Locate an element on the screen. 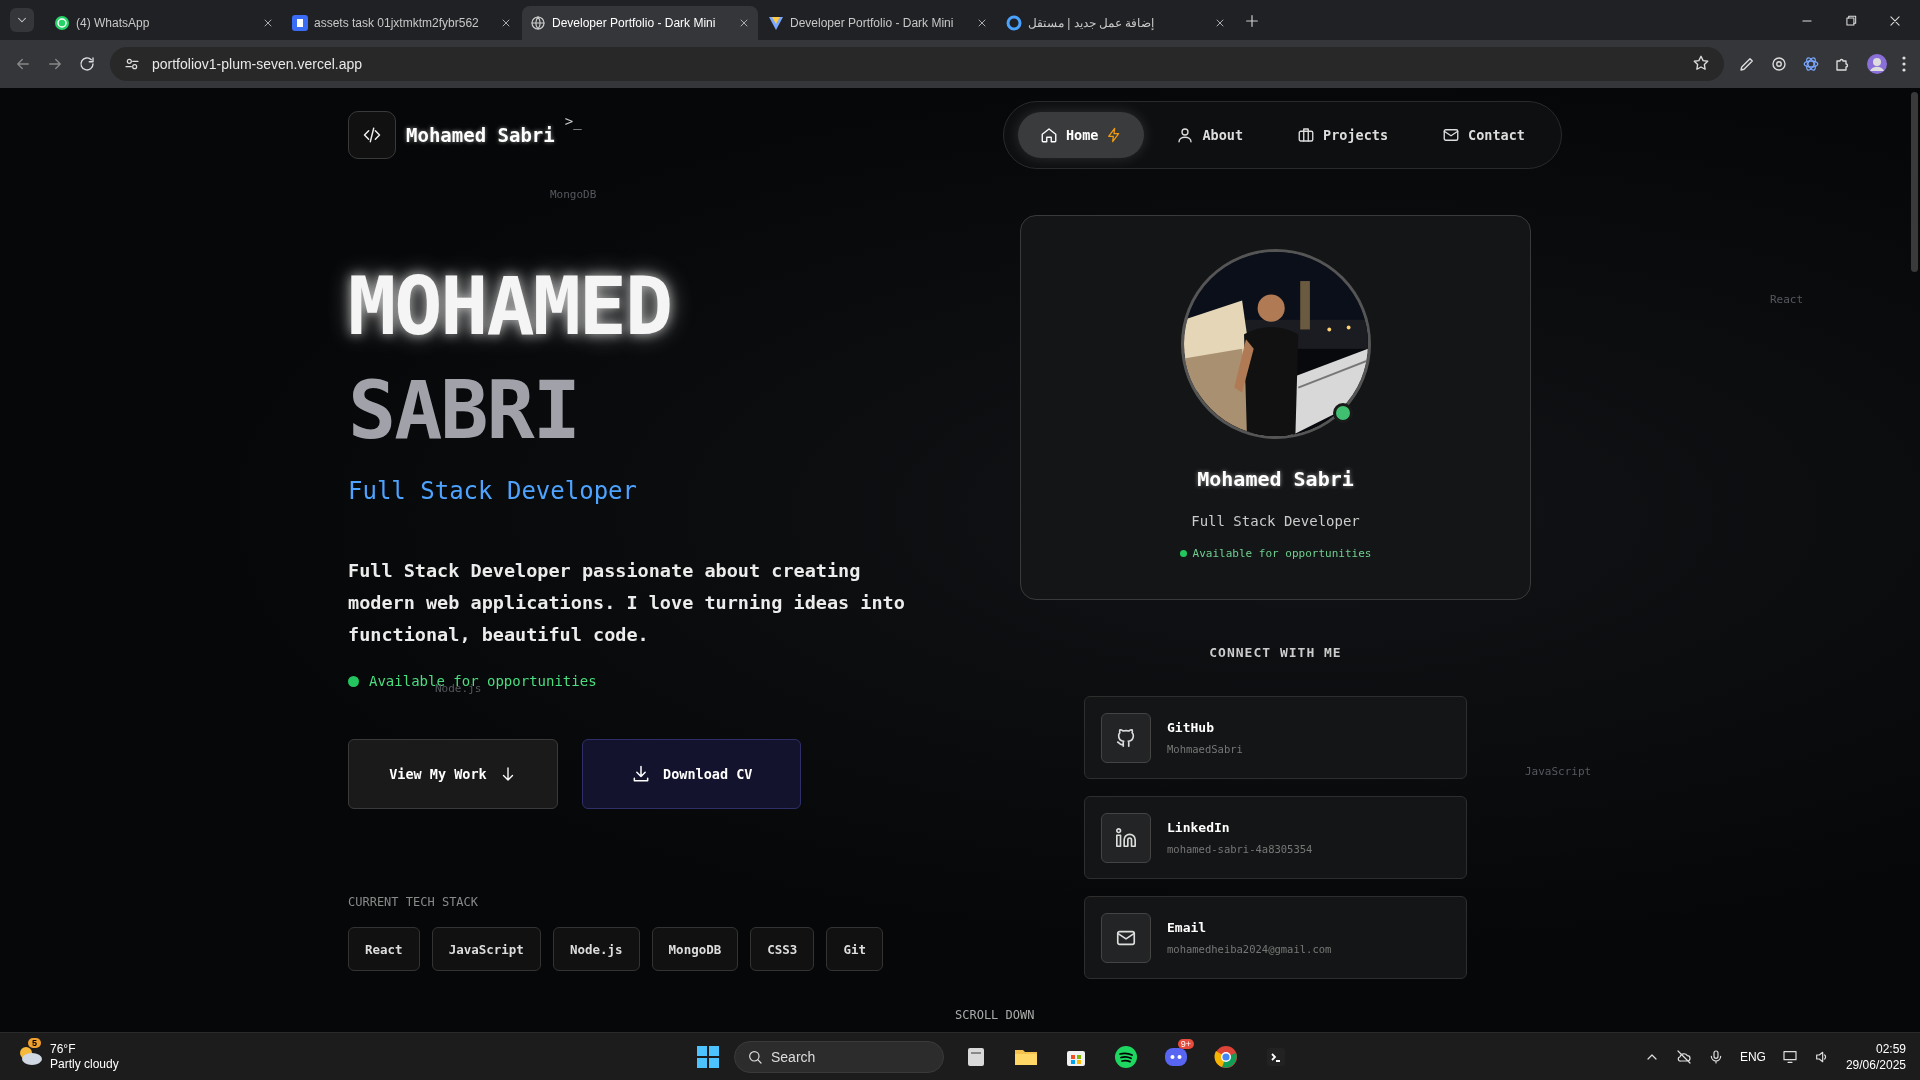 The height and width of the screenshot is (1080, 1920). tech-chip: JavaScript is located at coordinates (486, 949).